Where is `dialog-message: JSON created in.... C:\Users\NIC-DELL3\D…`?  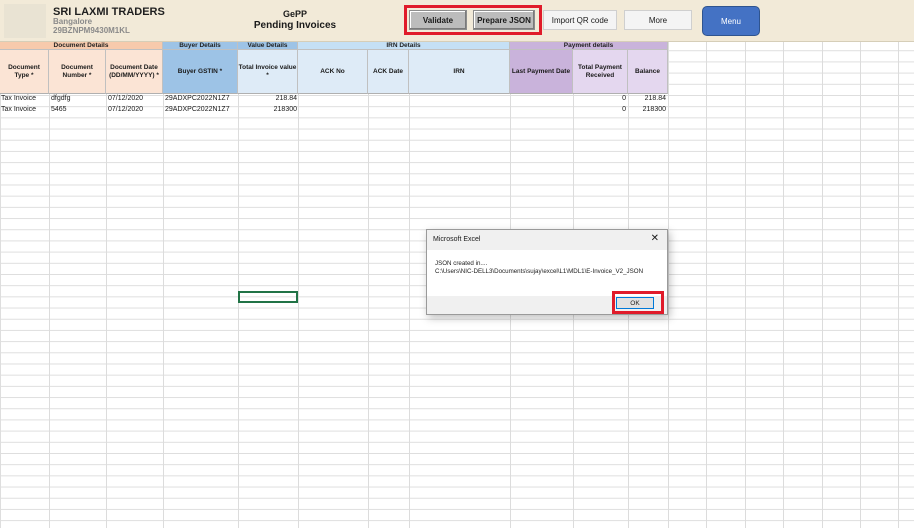 dialog-message: JSON created in.... C:\Users\NIC-DELL3\D… is located at coordinates (539, 268).